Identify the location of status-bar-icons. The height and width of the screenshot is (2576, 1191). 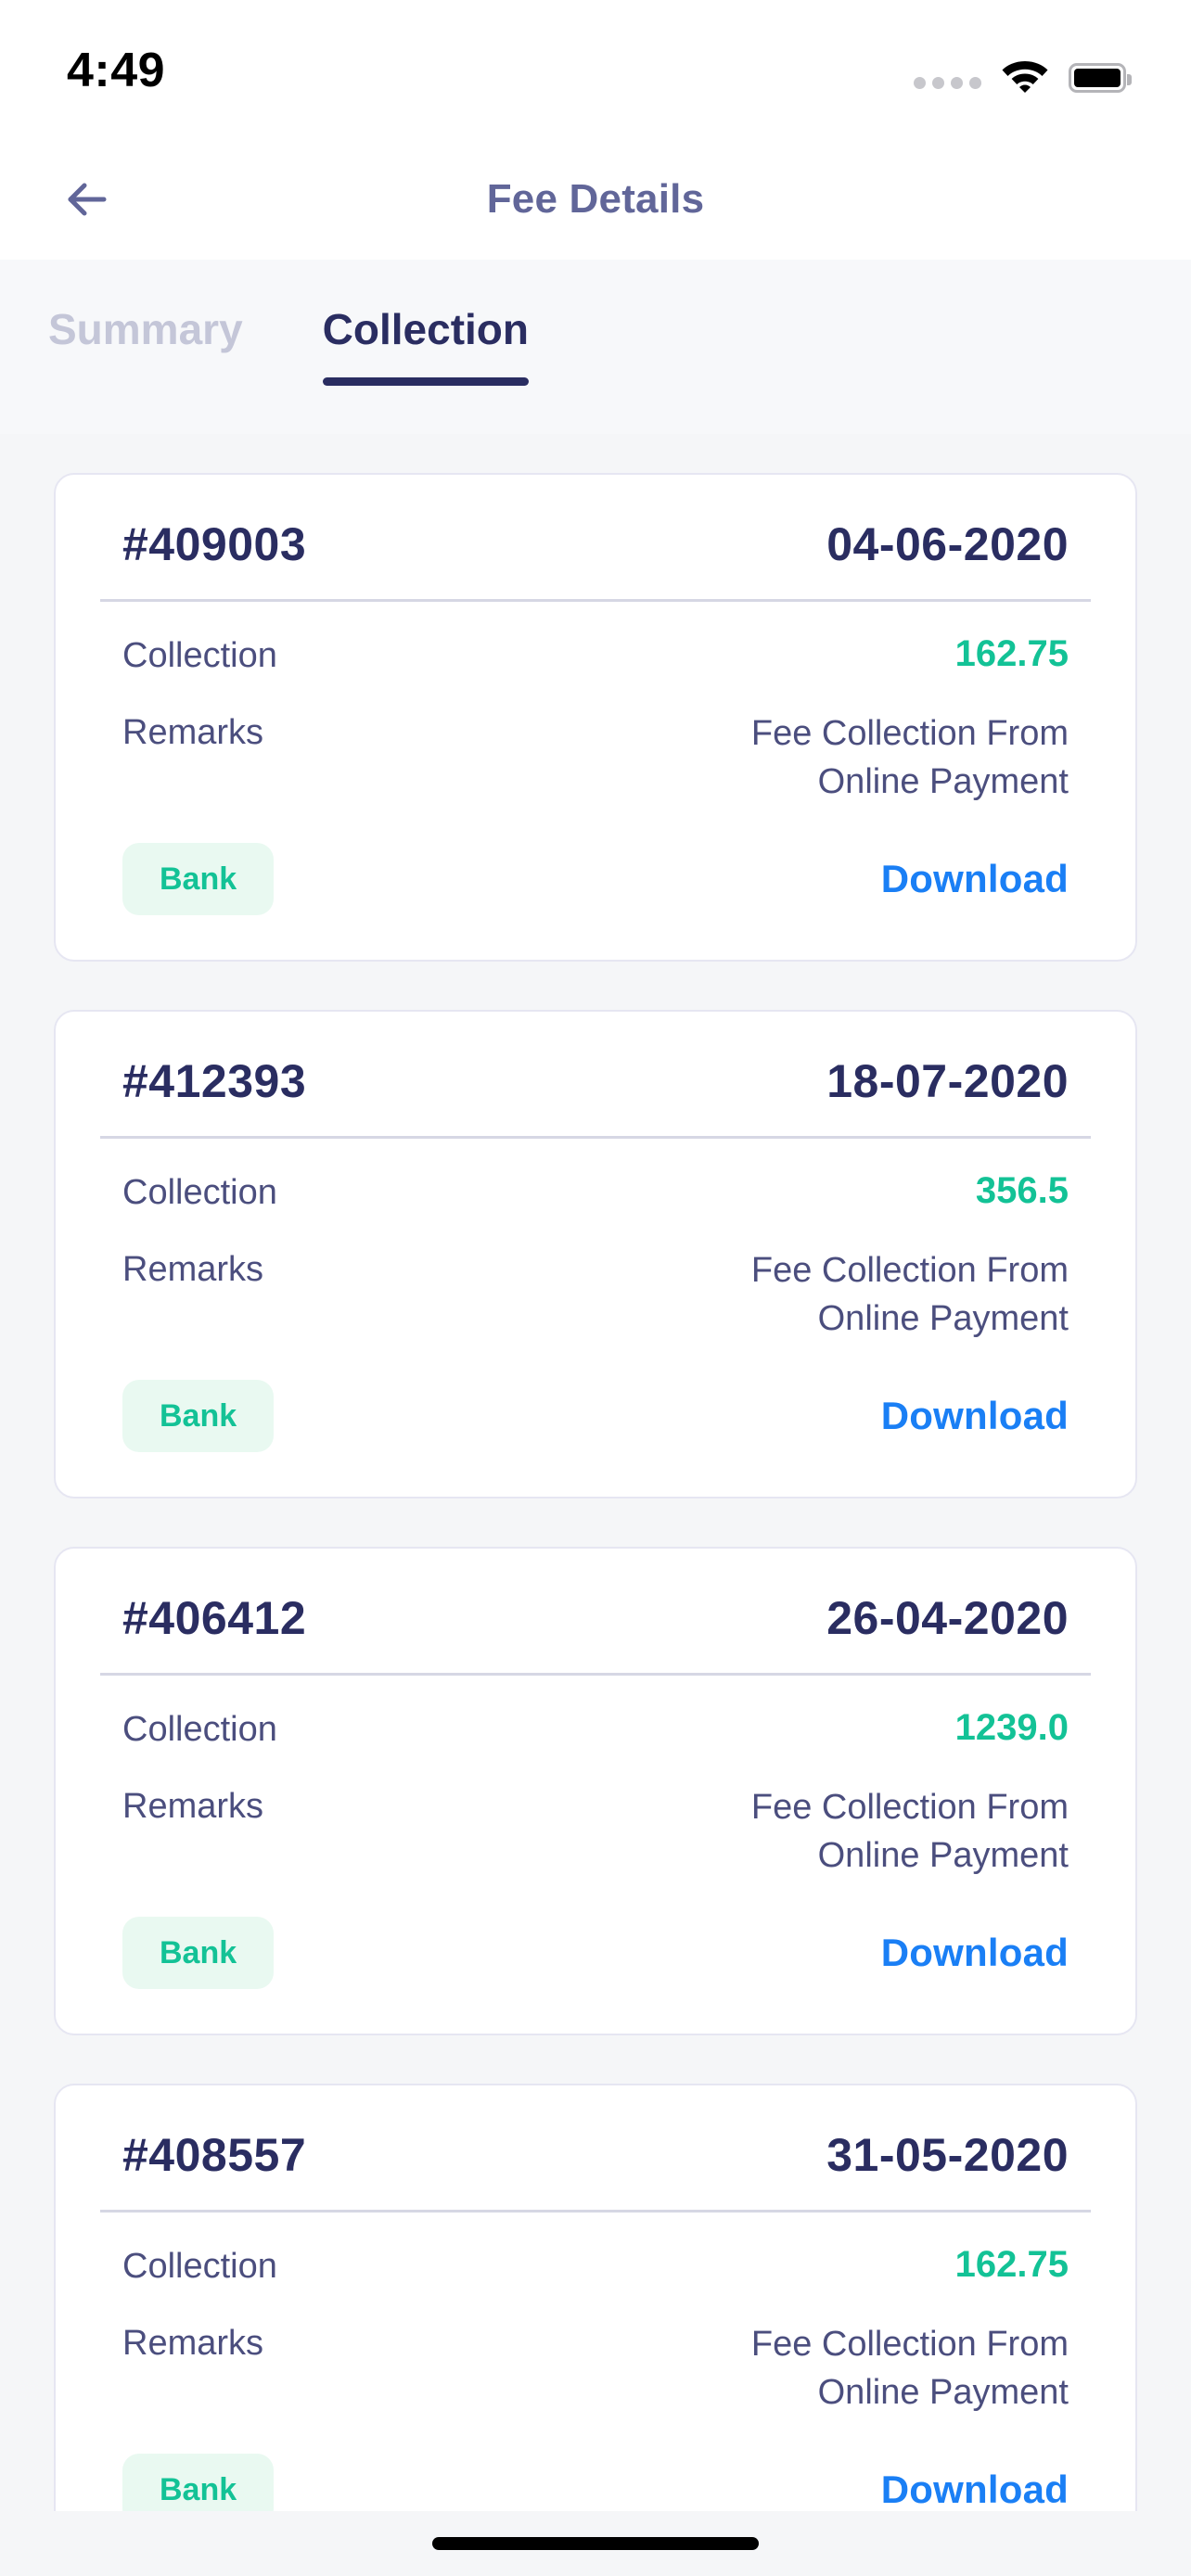
(1023, 69).